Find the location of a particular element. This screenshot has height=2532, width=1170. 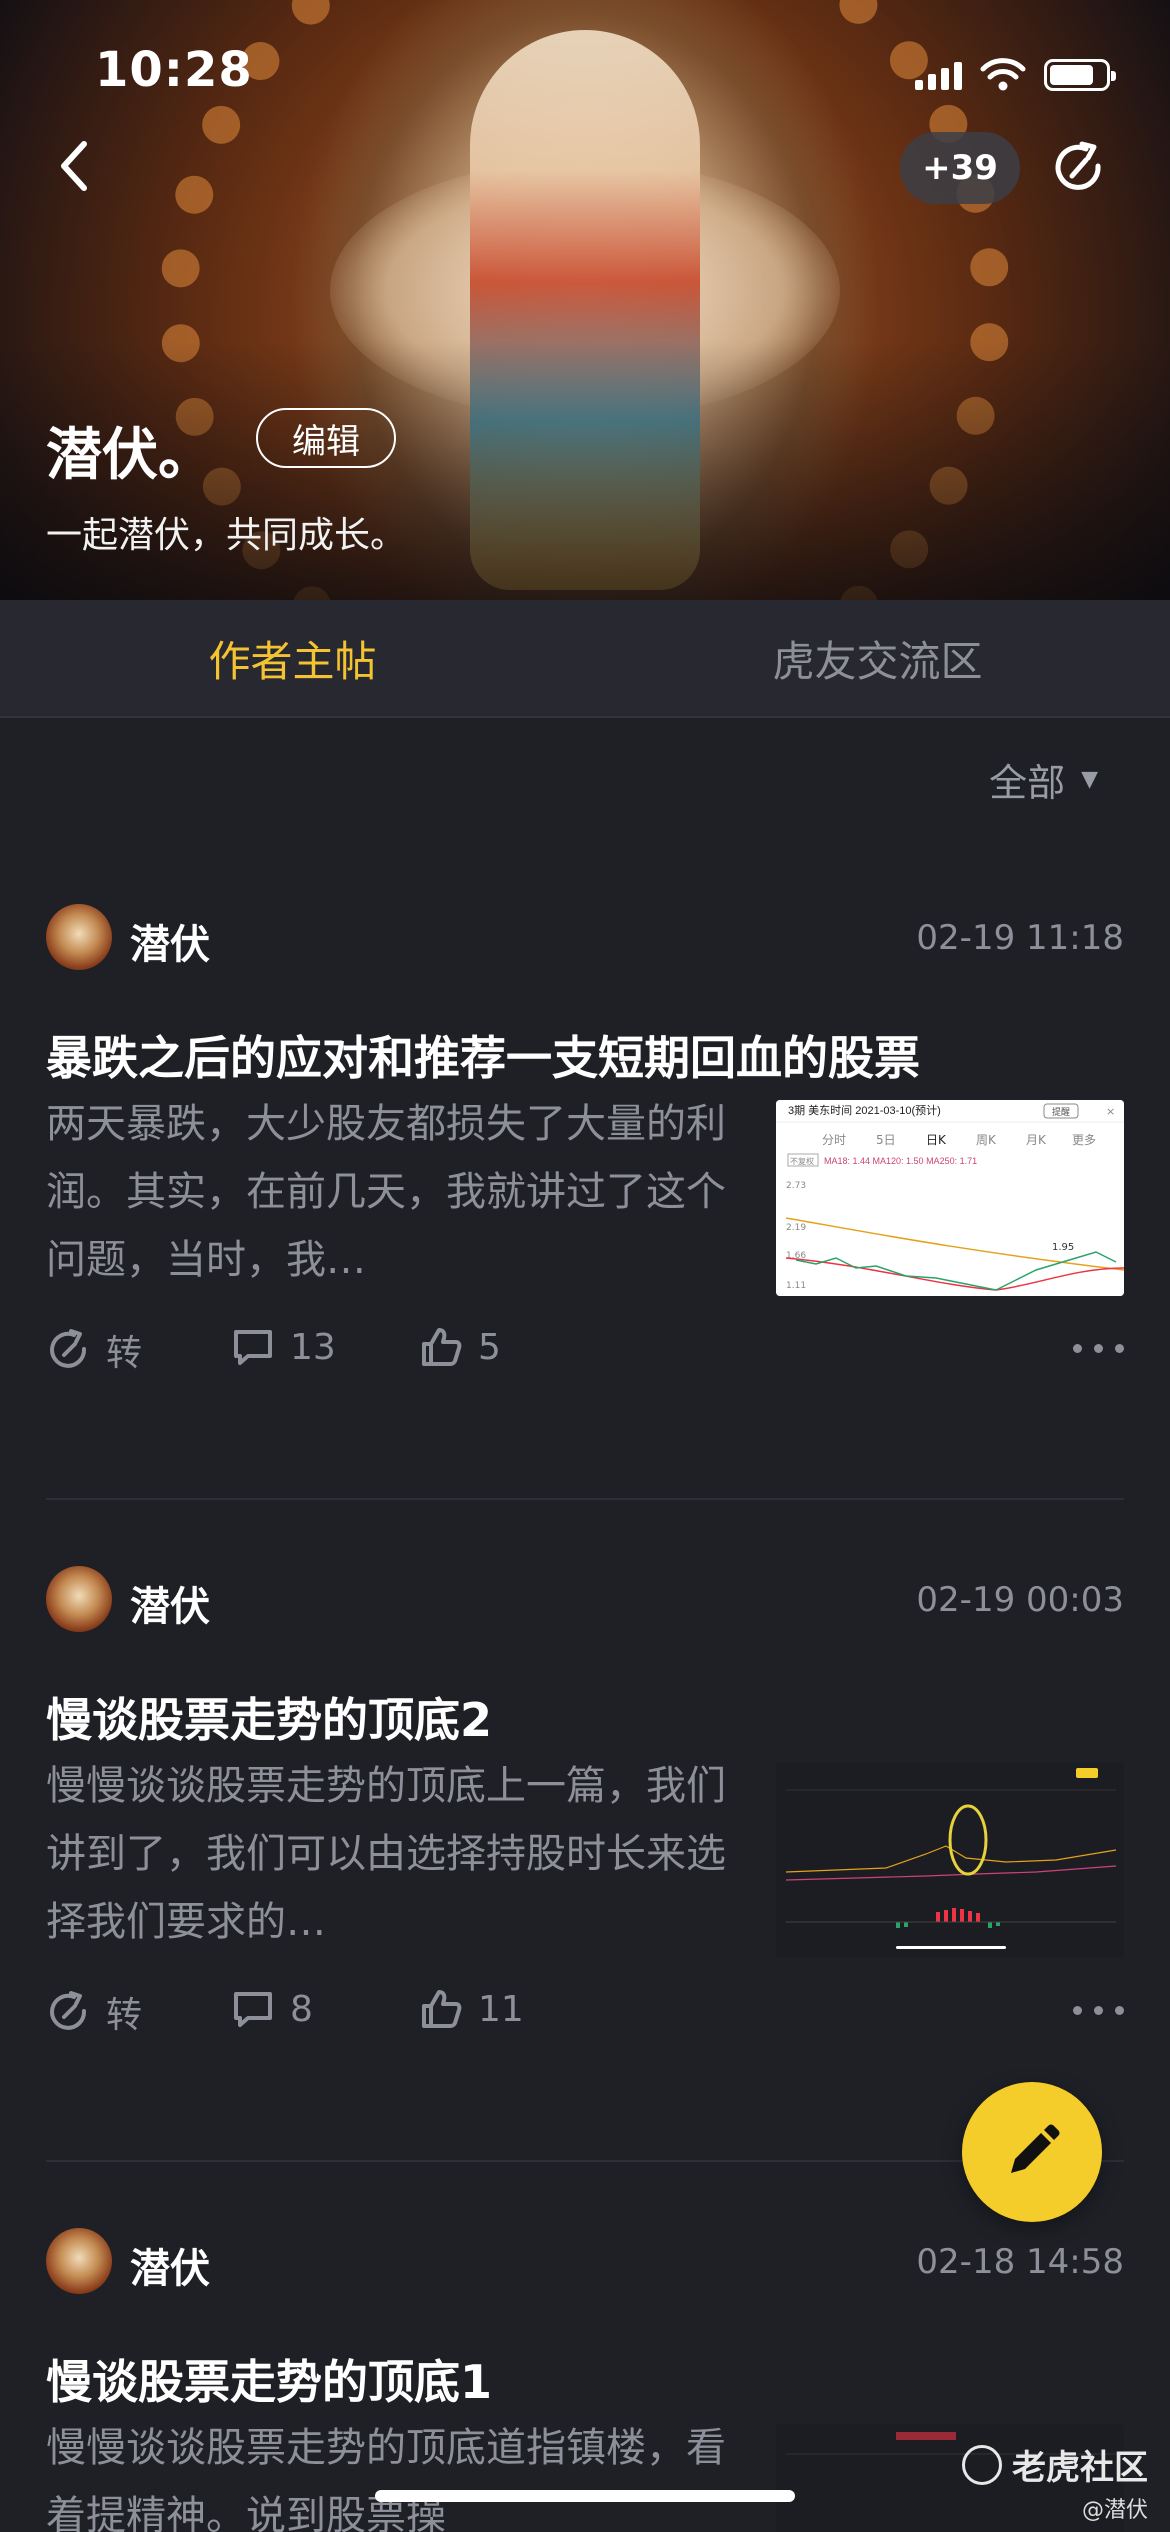

thumb-tag: 不复权 is located at coordinates (802, 1161).